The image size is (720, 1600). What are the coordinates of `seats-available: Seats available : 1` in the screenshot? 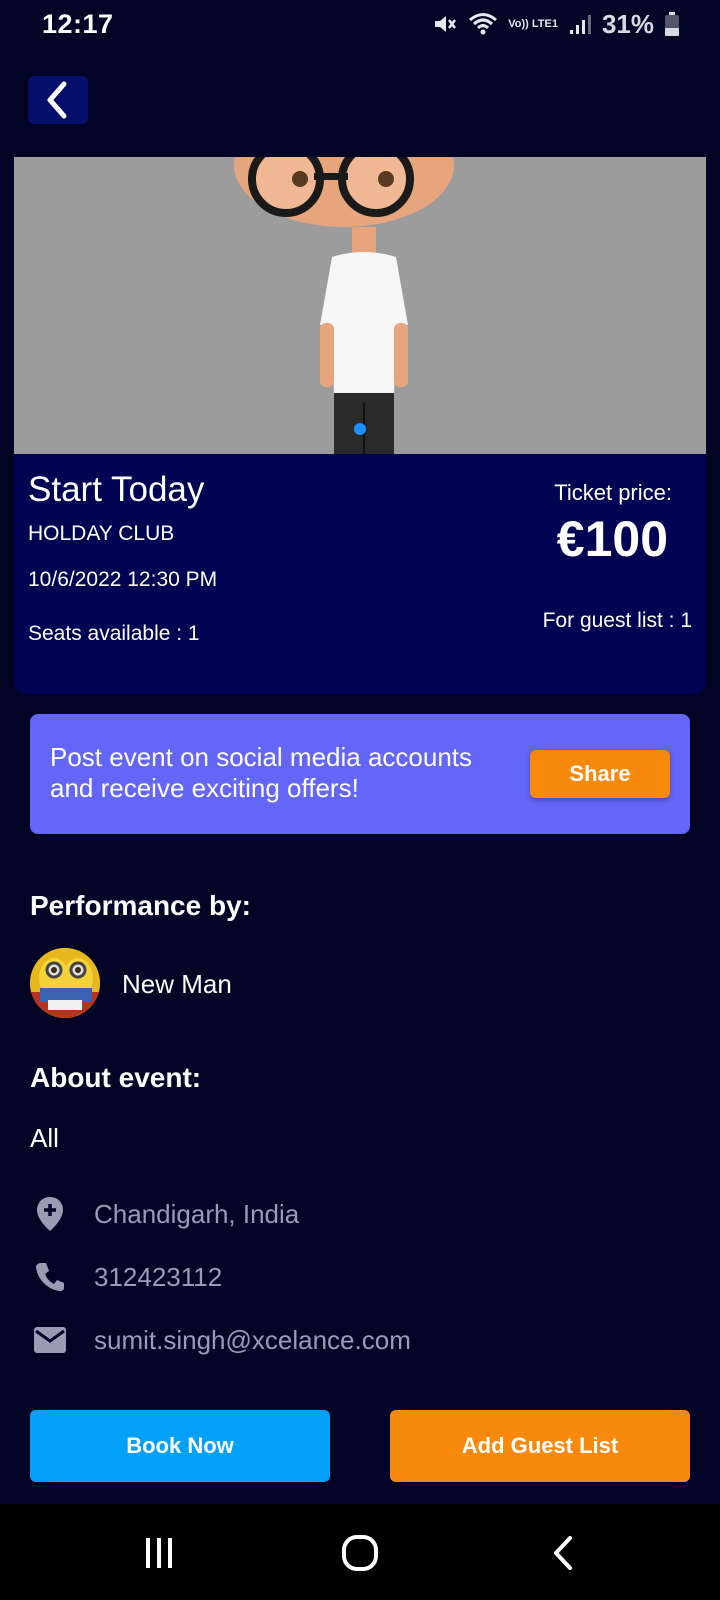 It's located at (114, 633).